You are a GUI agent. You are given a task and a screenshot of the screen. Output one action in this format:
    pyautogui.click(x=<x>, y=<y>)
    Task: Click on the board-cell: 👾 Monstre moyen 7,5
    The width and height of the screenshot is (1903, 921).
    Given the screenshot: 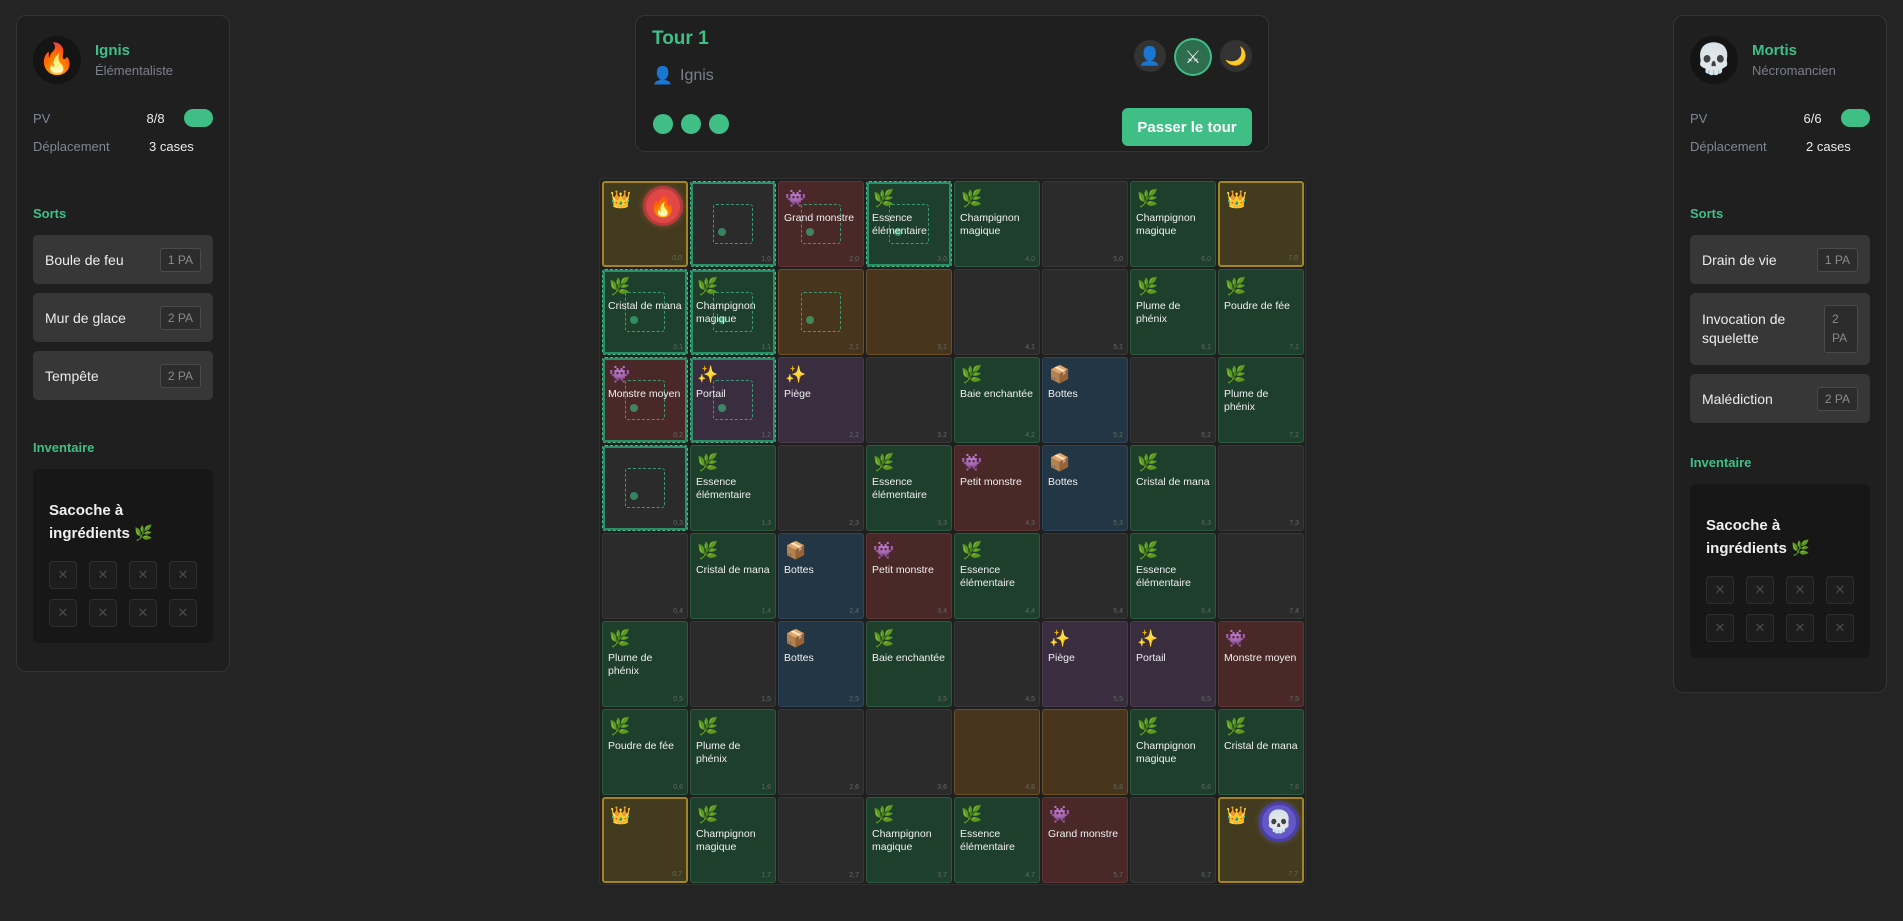 What is the action you would take?
    pyautogui.click(x=1261, y=664)
    